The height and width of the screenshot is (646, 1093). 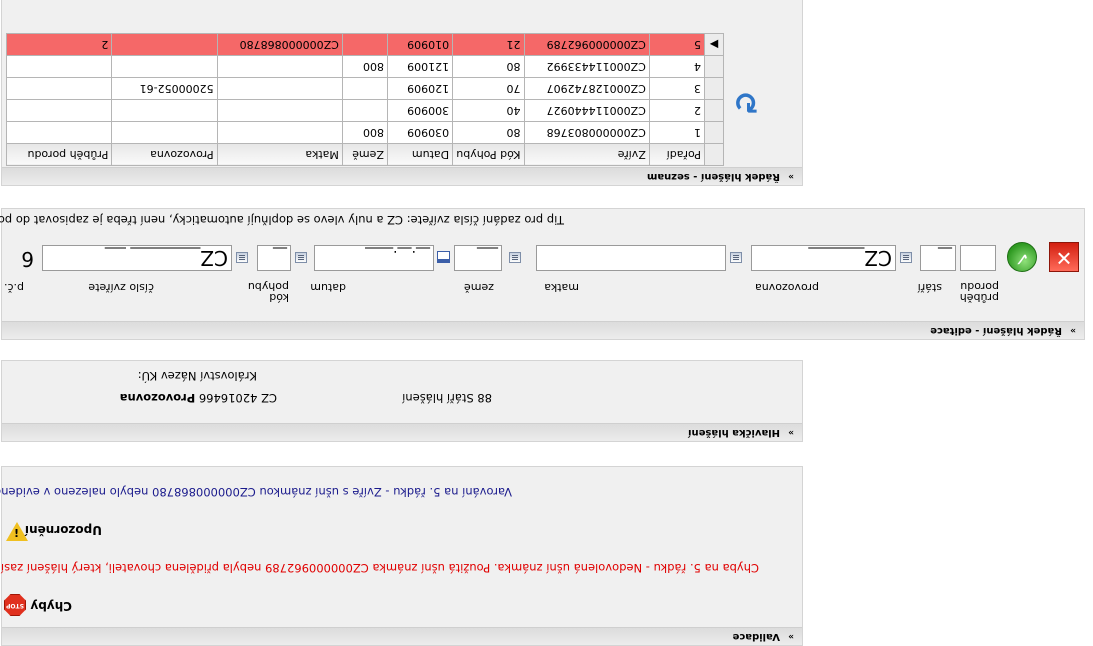 What do you see at coordinates (59, 44) in the screenshot?
I see `cell-porod: 2` at bounding box center [59, 44].